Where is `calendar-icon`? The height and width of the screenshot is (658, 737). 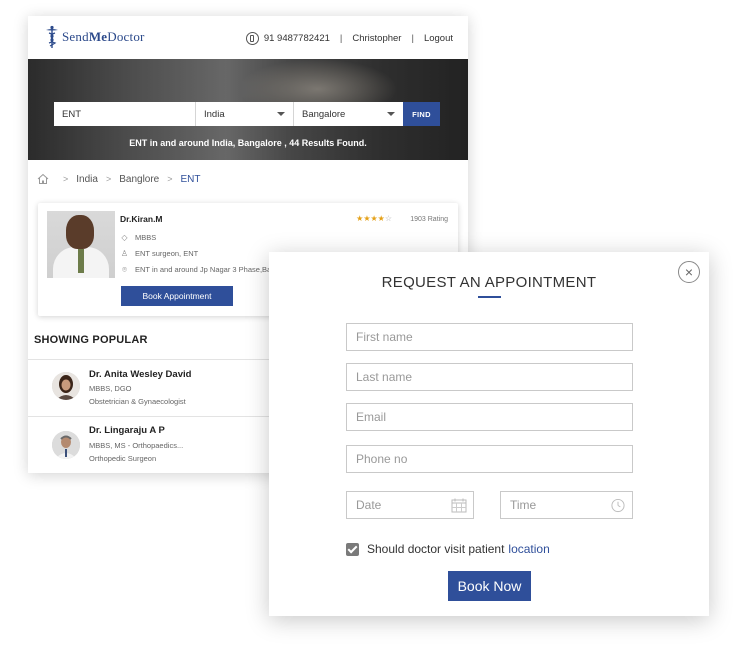
calendar-icon is located at coordinates (459, 505).